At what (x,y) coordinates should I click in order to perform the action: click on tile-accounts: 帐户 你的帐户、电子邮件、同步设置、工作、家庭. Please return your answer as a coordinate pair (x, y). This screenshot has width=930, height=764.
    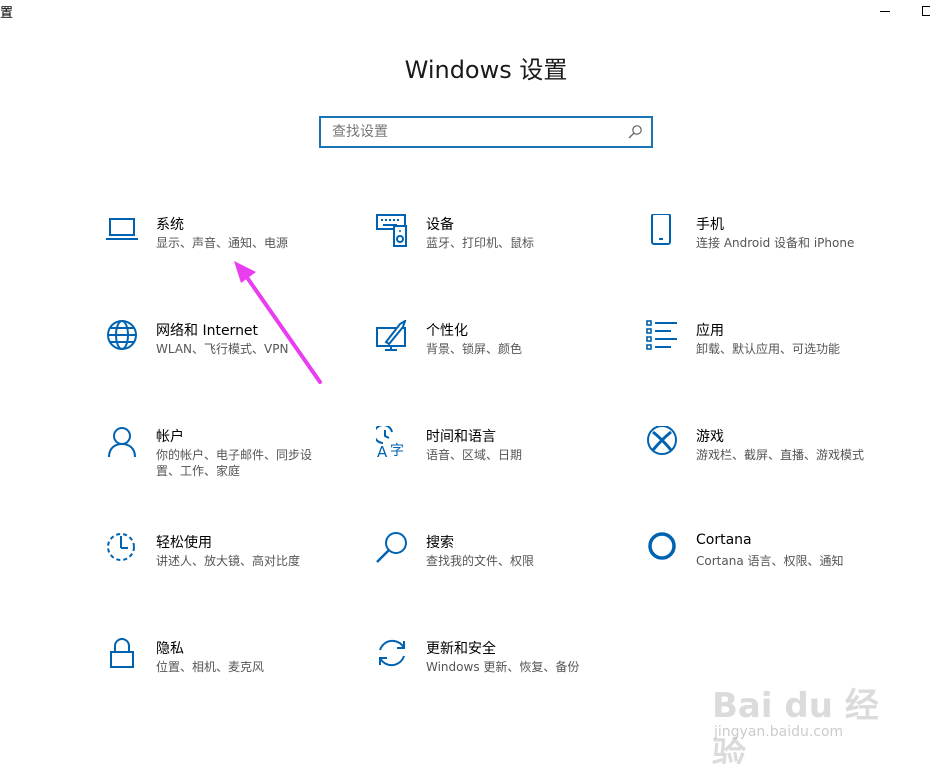
    Looking at the image, I should click on (226, 466).